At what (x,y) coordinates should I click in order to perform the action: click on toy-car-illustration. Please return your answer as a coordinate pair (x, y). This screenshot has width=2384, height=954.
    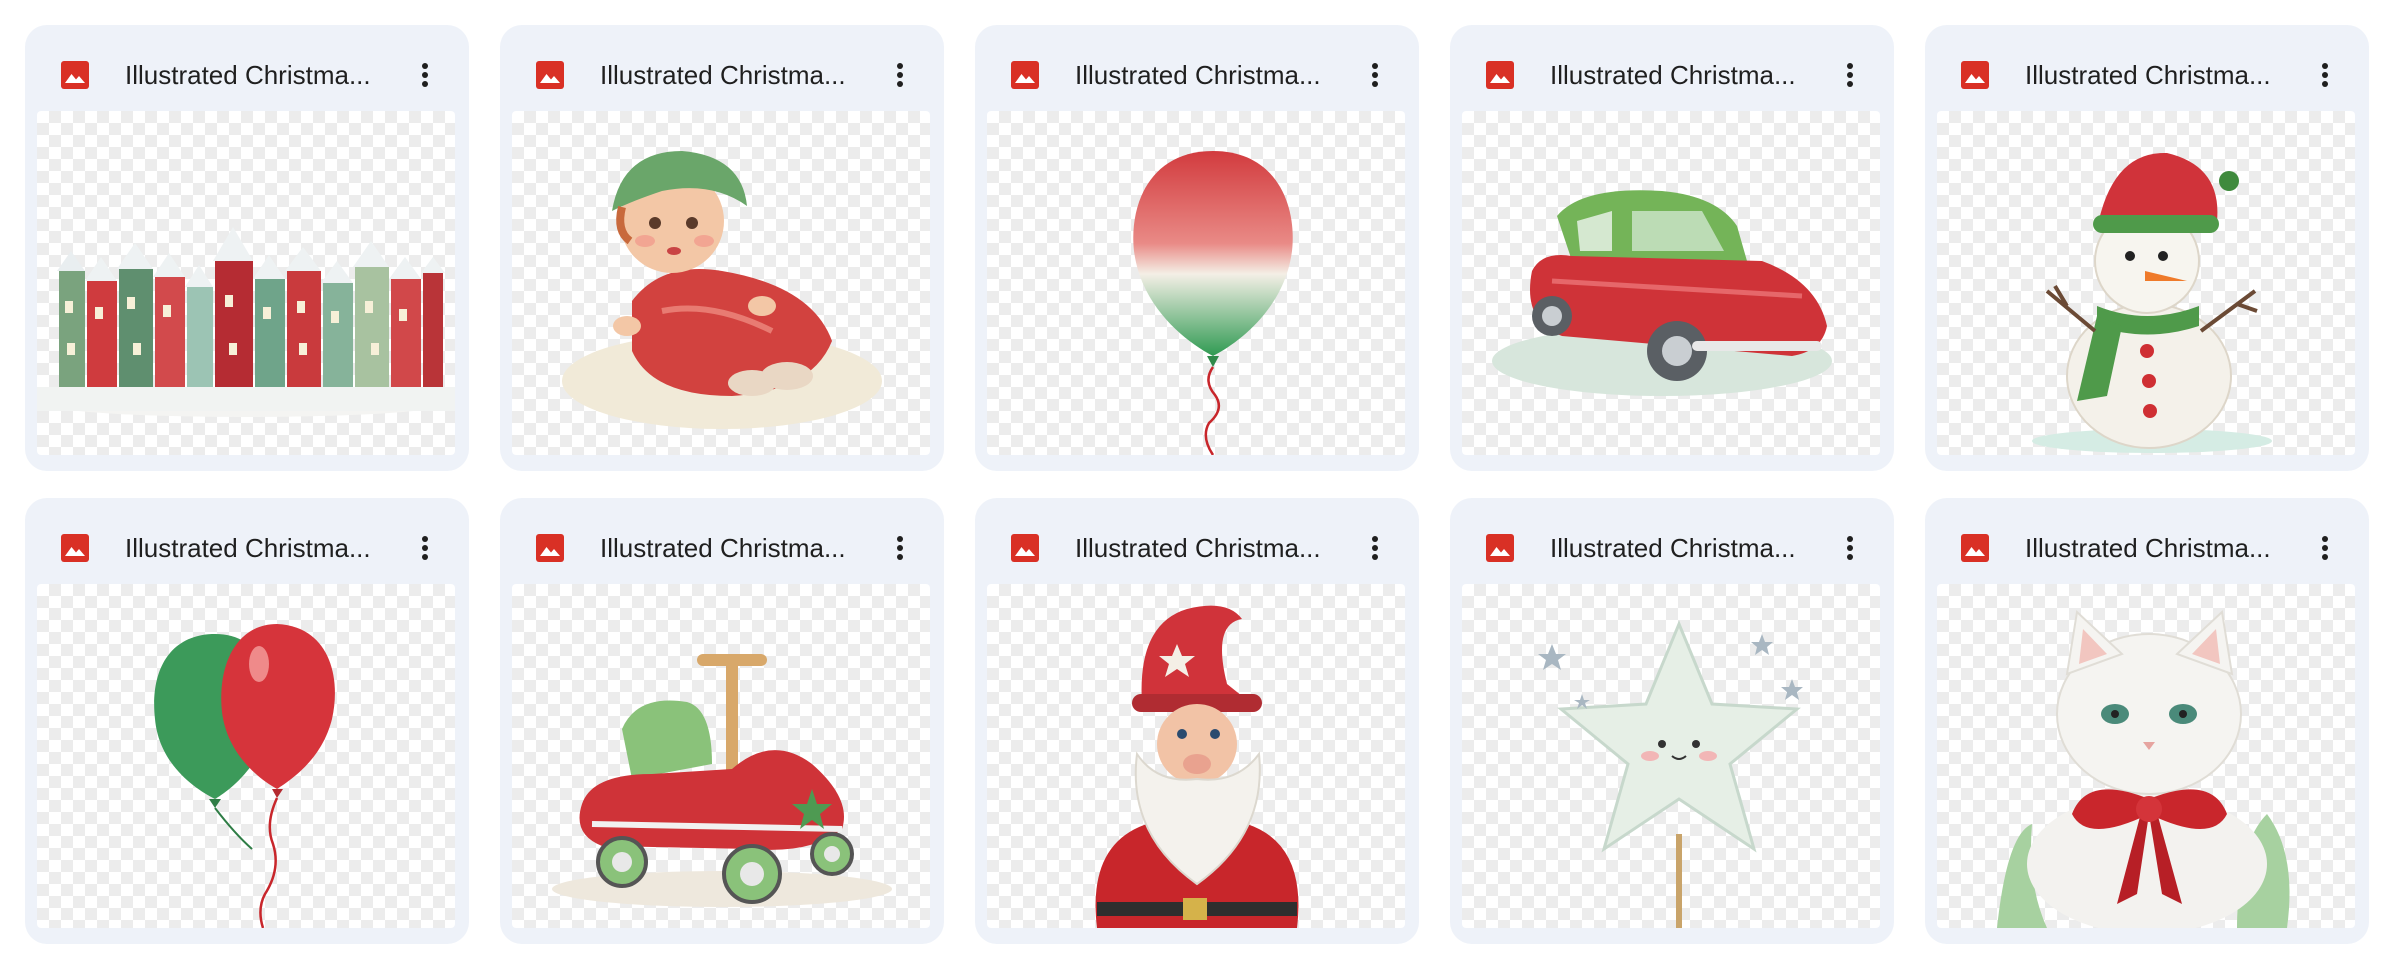
    Looking at the image, I should click on (1662, 293).